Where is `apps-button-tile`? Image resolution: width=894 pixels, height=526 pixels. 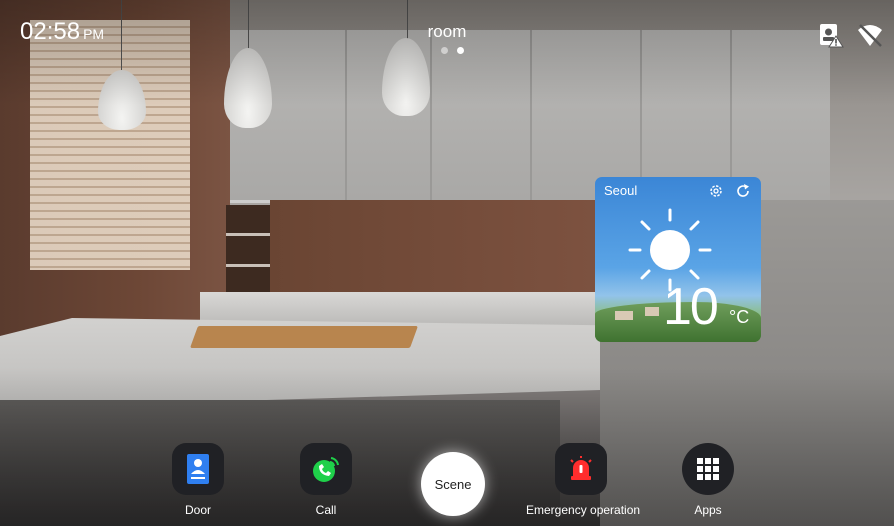
apps-button-tile is located at coordinates (708, 469).